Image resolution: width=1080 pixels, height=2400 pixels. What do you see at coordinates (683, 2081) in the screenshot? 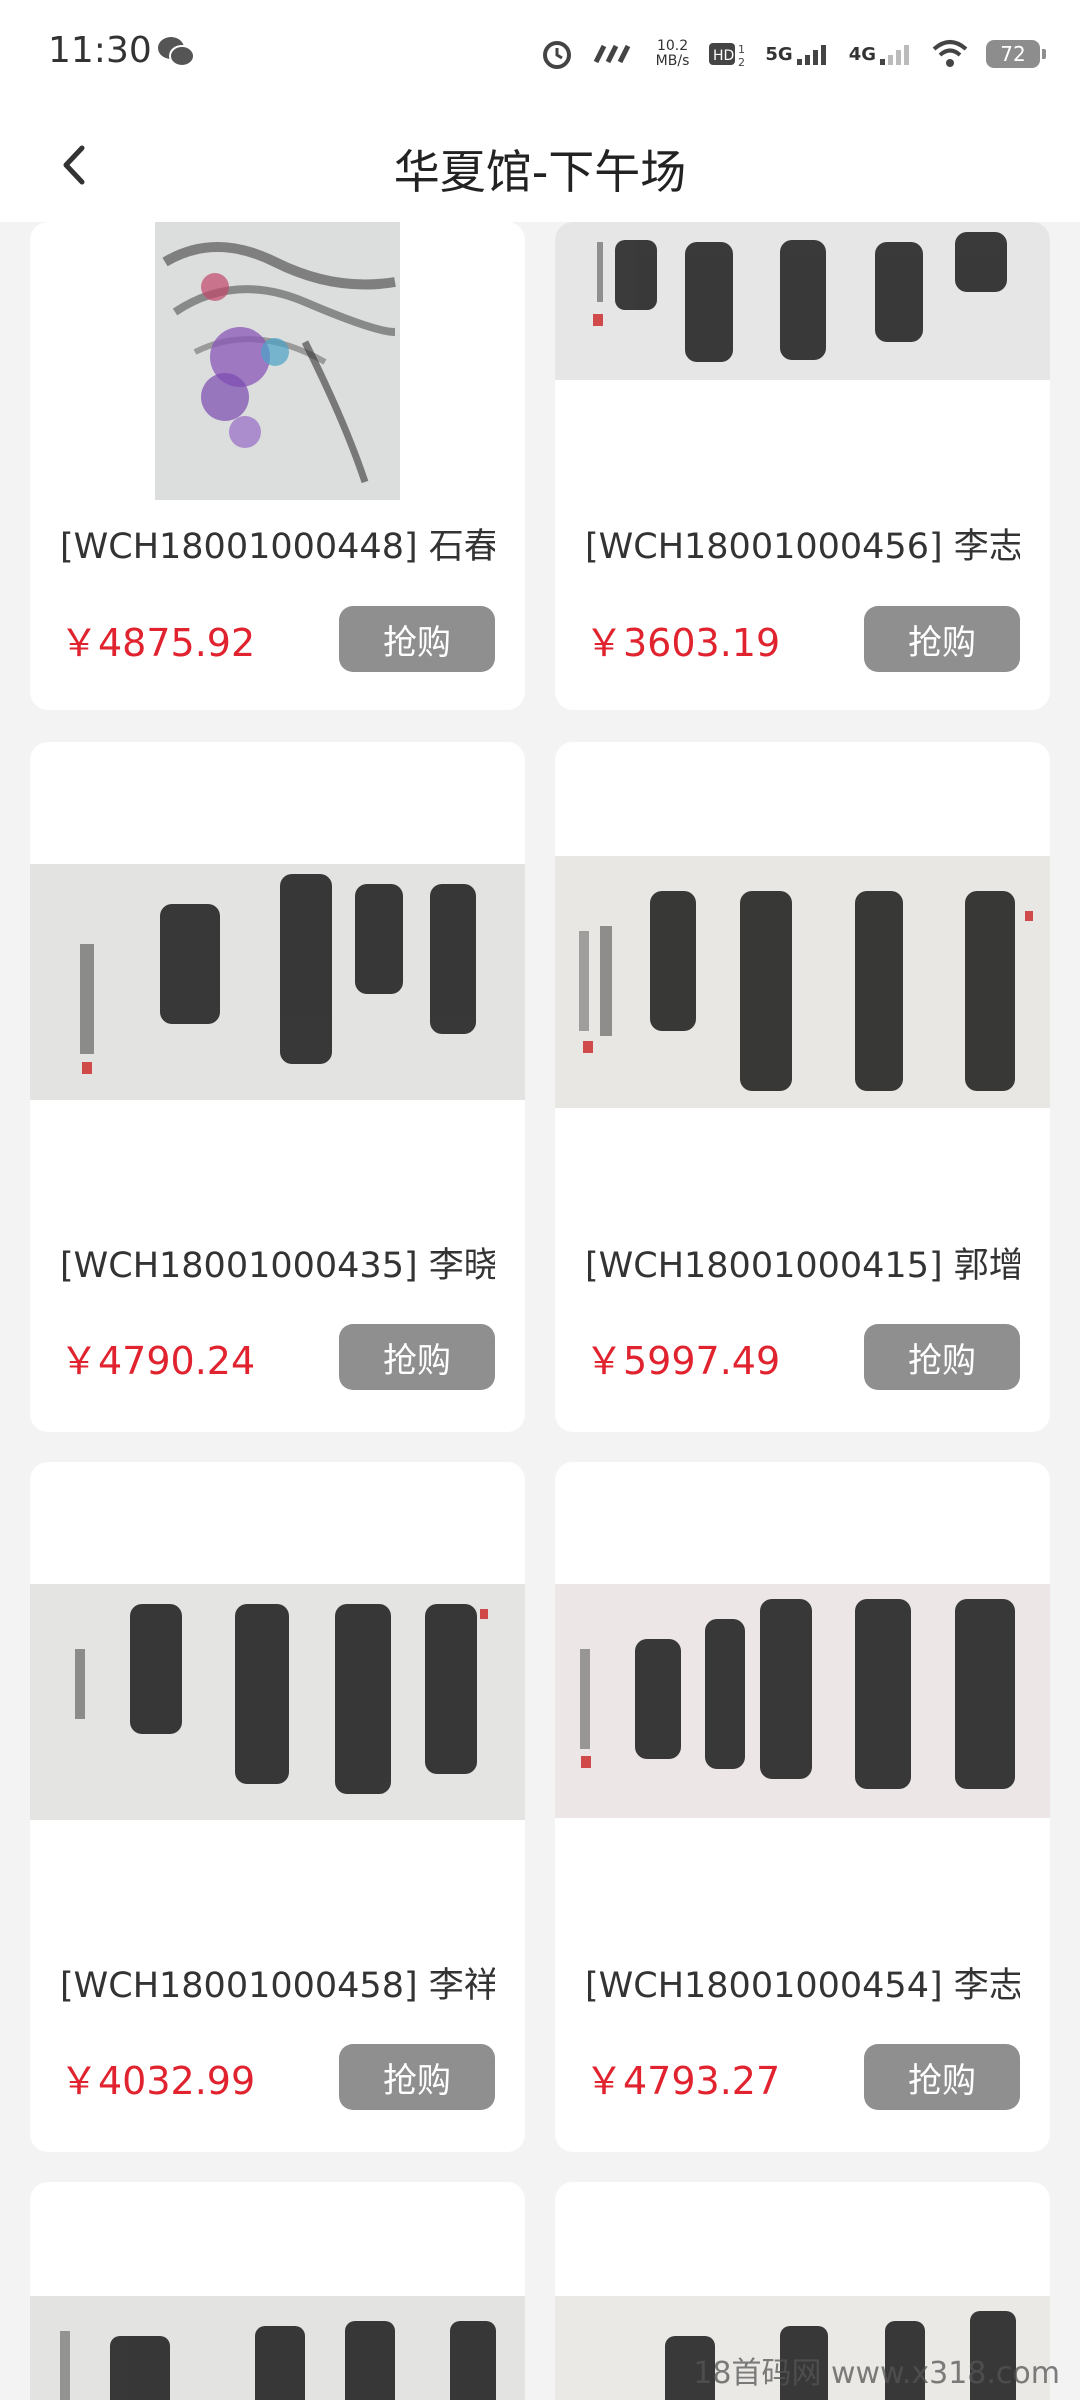
I see `product-price: ￥4793.27` at bounding box center [683, 2081].